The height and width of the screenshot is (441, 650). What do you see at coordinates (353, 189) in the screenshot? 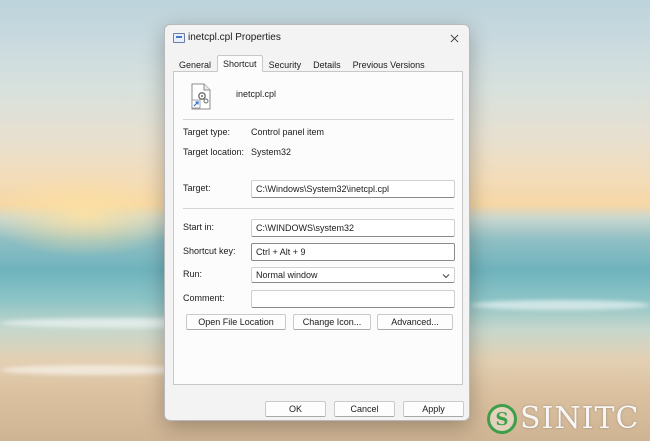
I see `target-input: C:\Windows\System32\inetcpl.cpl` at bounding box center [353, 189].